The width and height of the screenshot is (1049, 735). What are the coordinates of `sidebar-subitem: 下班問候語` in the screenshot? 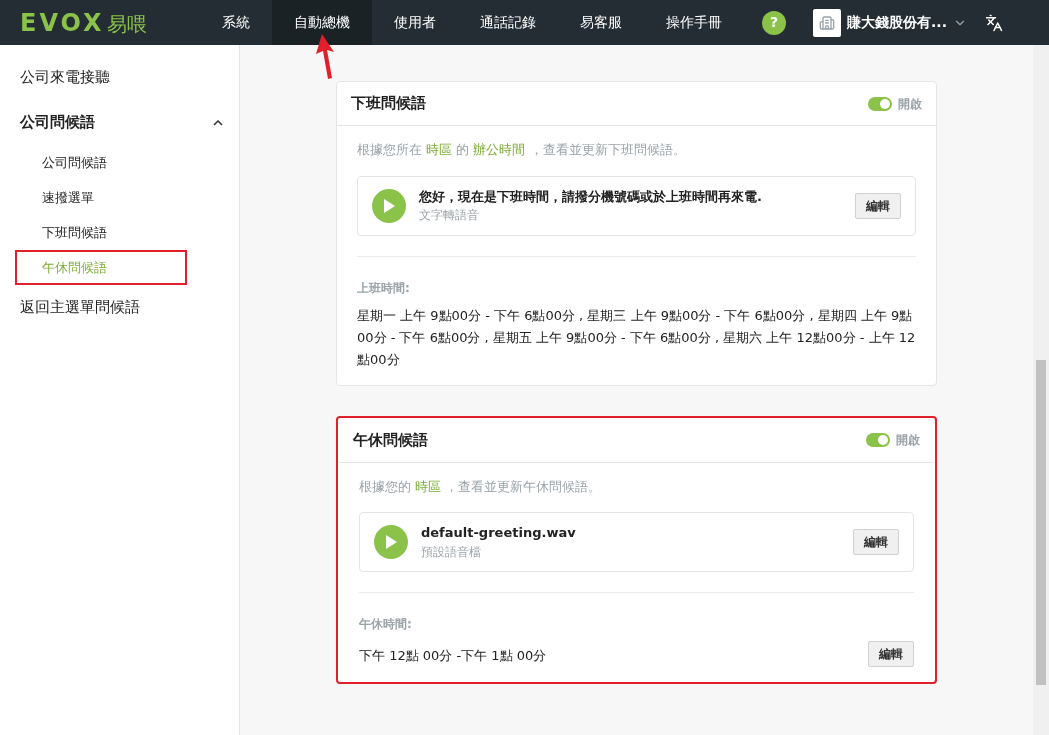 It's located at (74, 232).